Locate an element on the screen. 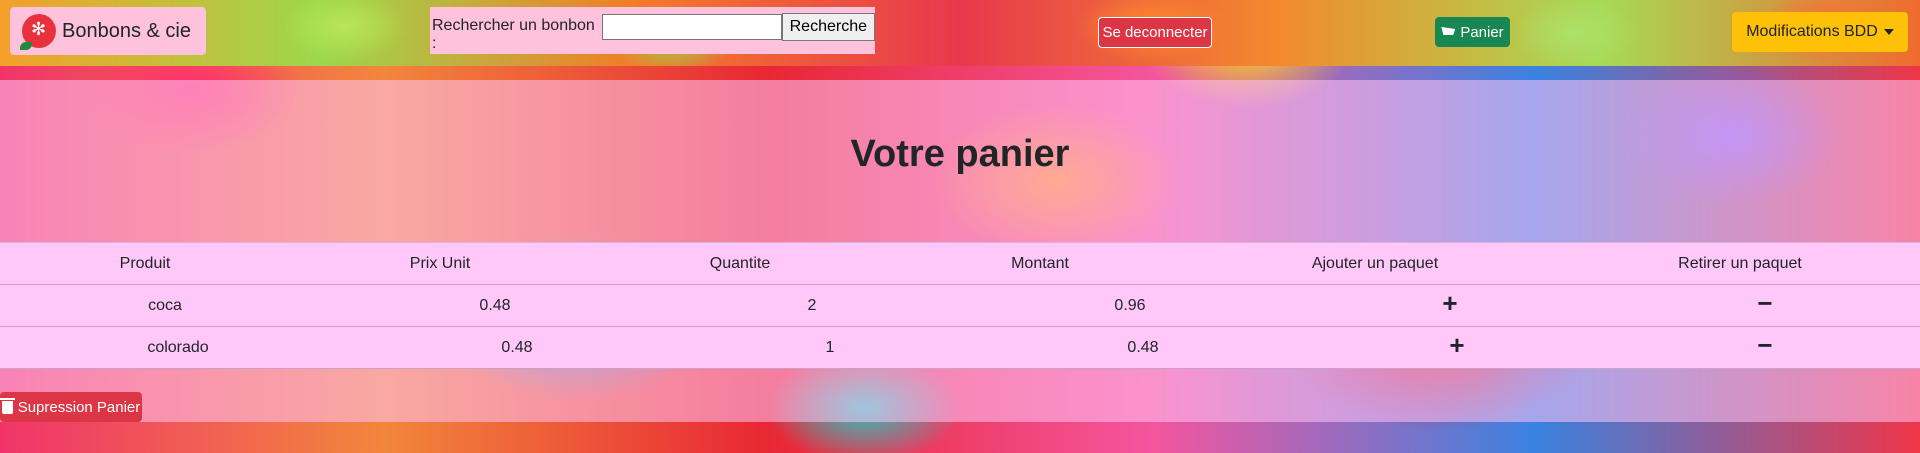 The width and height of the screenshot is (1920, 453). header-quantite: Quantite is located at coordinates (740, 263).